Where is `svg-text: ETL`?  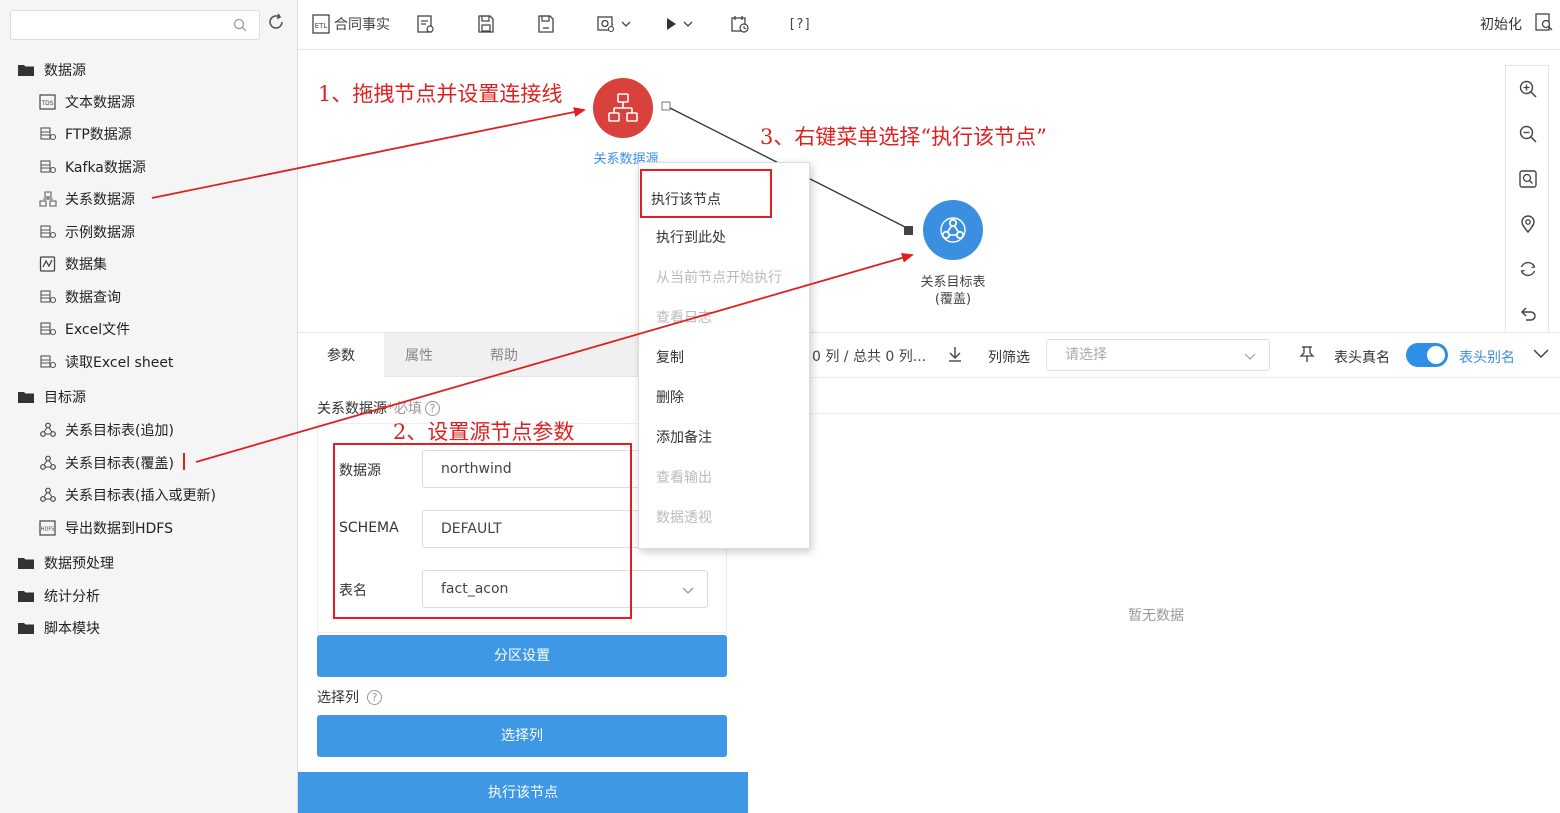
svg-text: ETL is located at coordinates (321, 26).